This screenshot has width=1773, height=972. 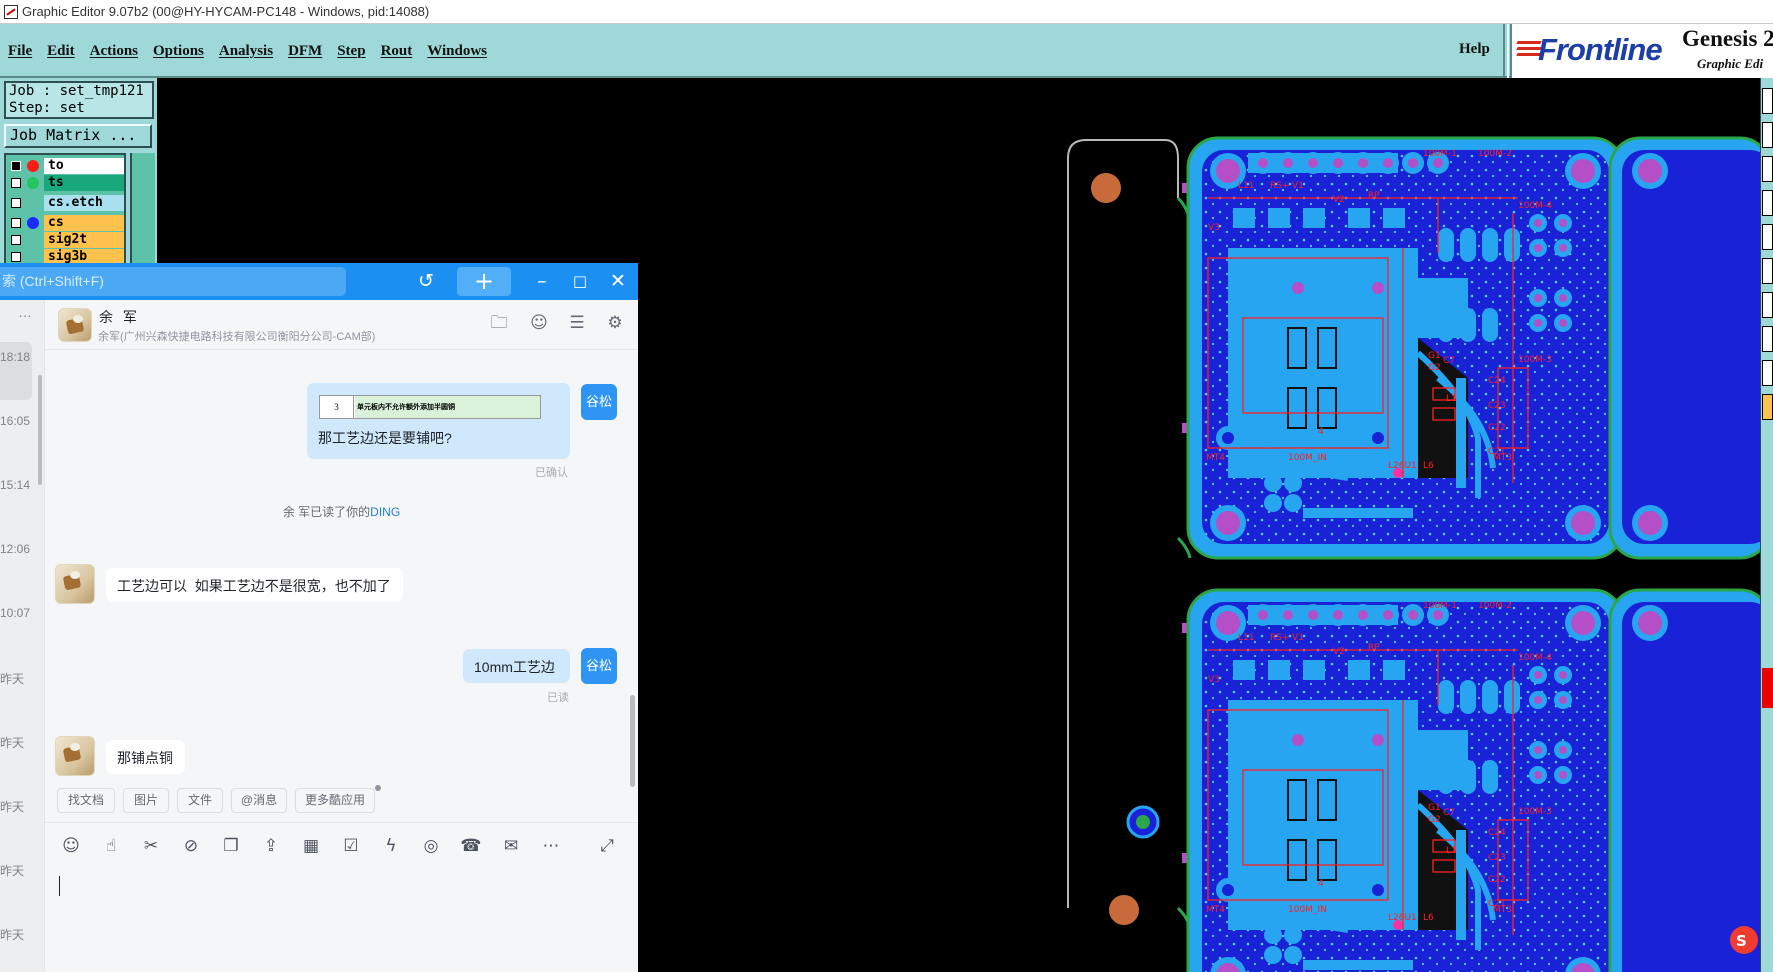 What do you see at coordinates (337, 407) in the screenshot?
I see `image-cell: 3` at bounding box center [337, 407].